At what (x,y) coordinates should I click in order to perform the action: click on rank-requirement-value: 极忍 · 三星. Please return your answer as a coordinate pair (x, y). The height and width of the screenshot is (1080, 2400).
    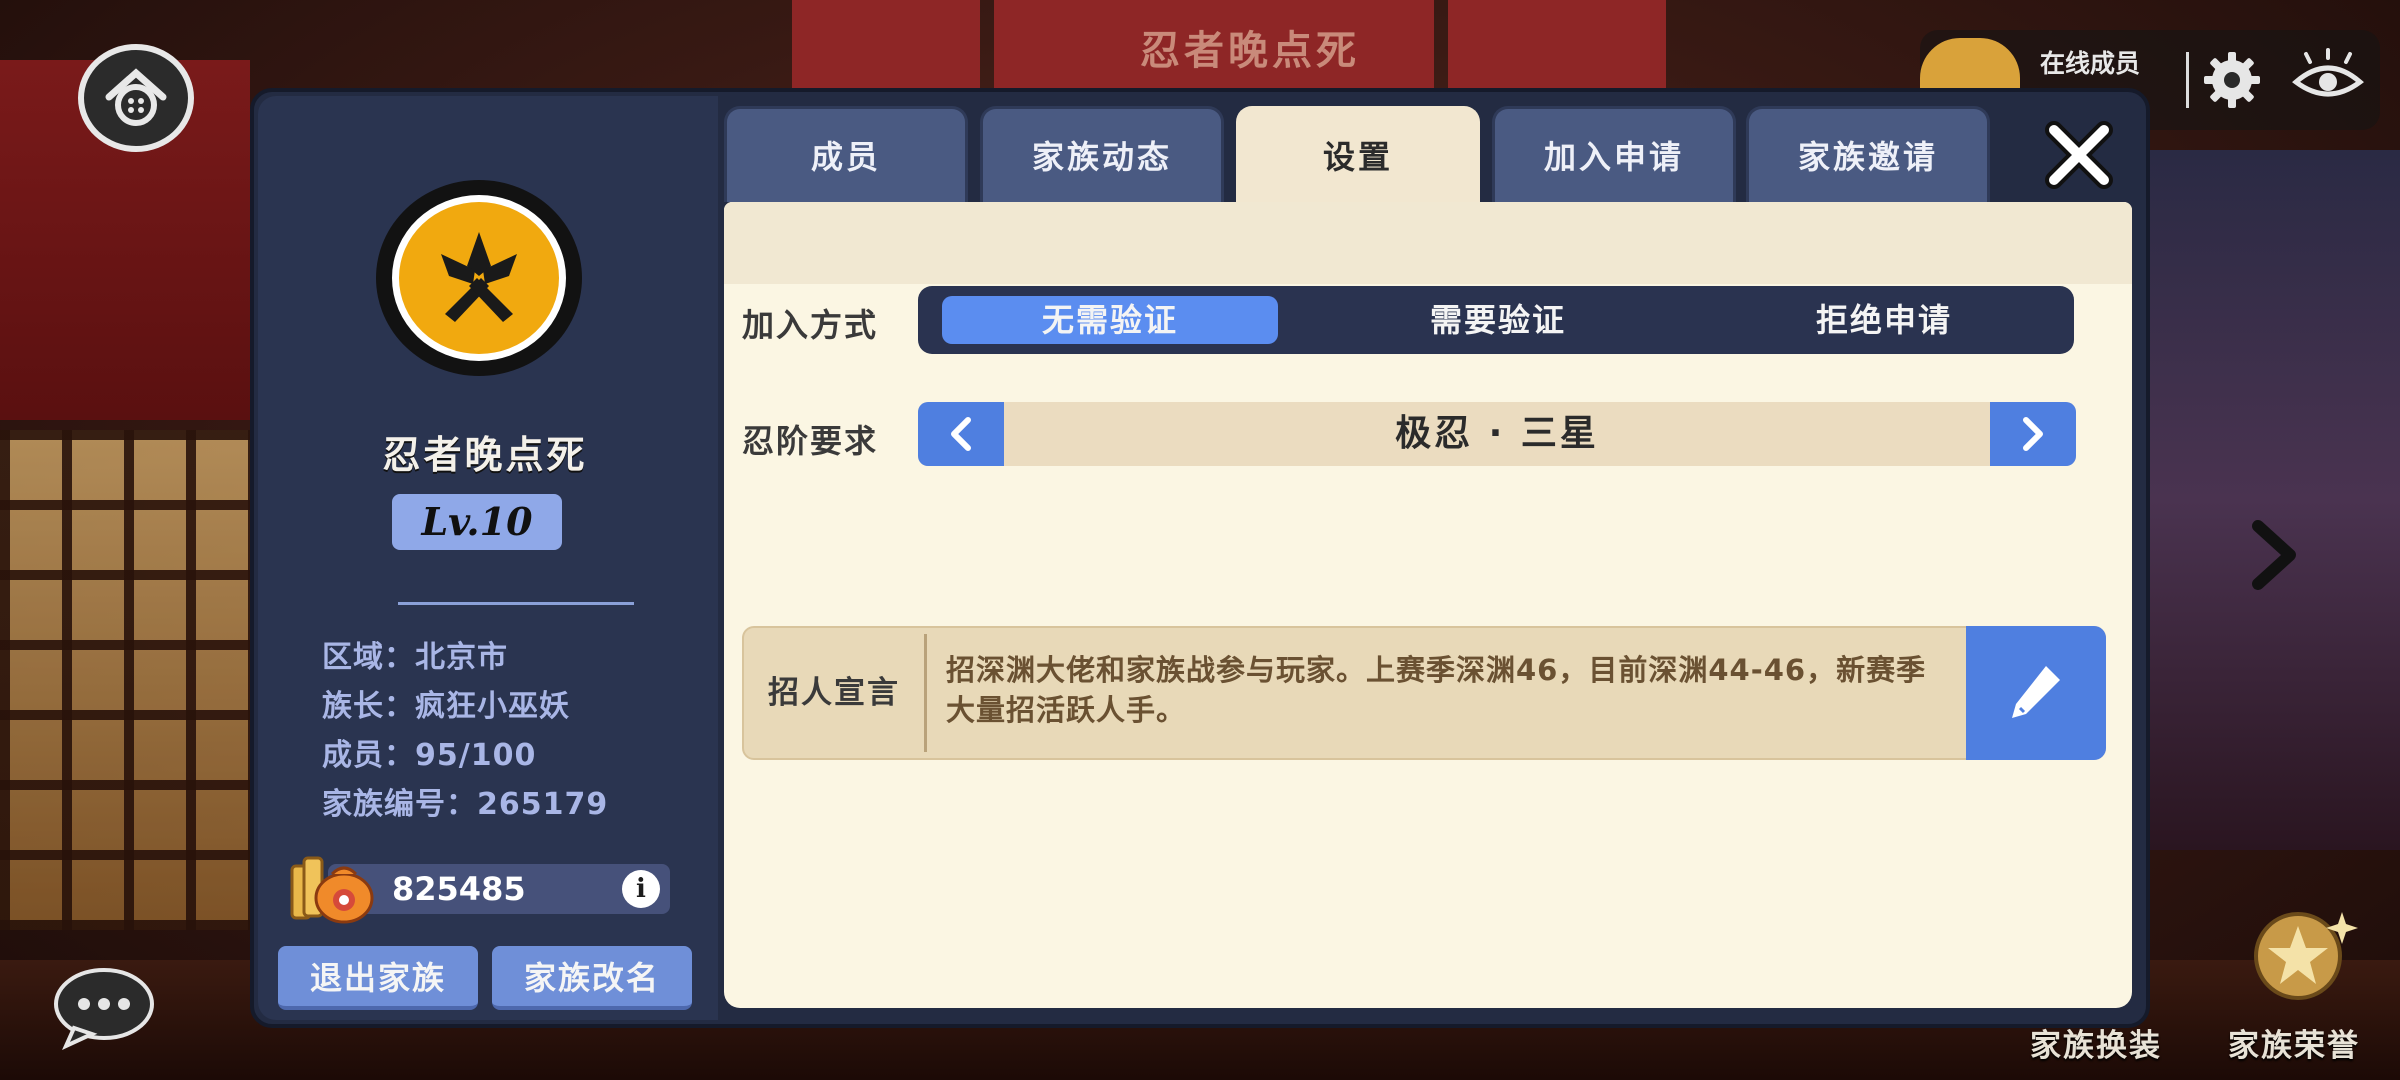
    Looking at the image, I should click on (1497, 433).